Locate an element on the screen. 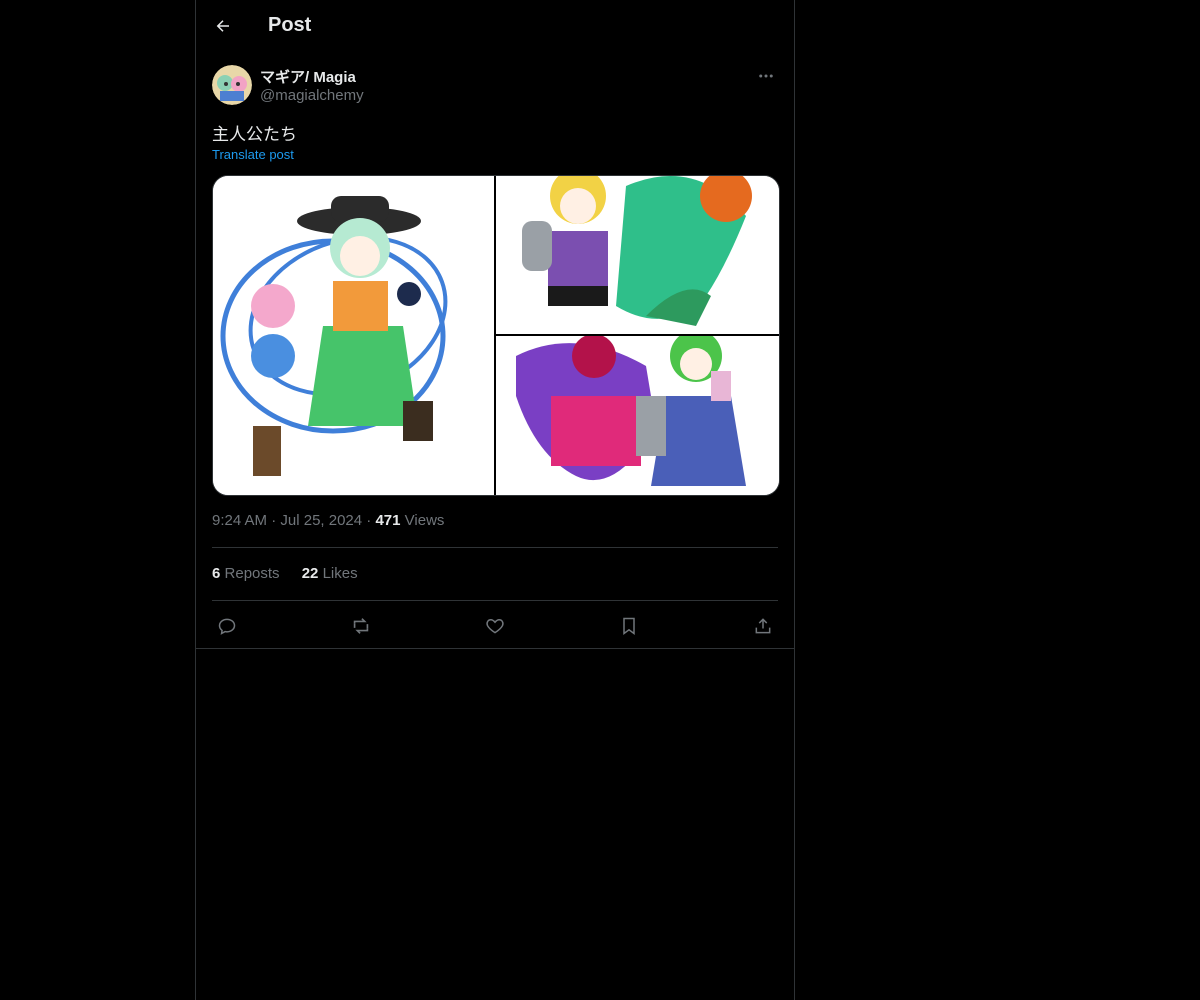 This screenshot has width=1200, height=1000. reposts-stat: 6 Reposts is located at coordinates (246, 573).